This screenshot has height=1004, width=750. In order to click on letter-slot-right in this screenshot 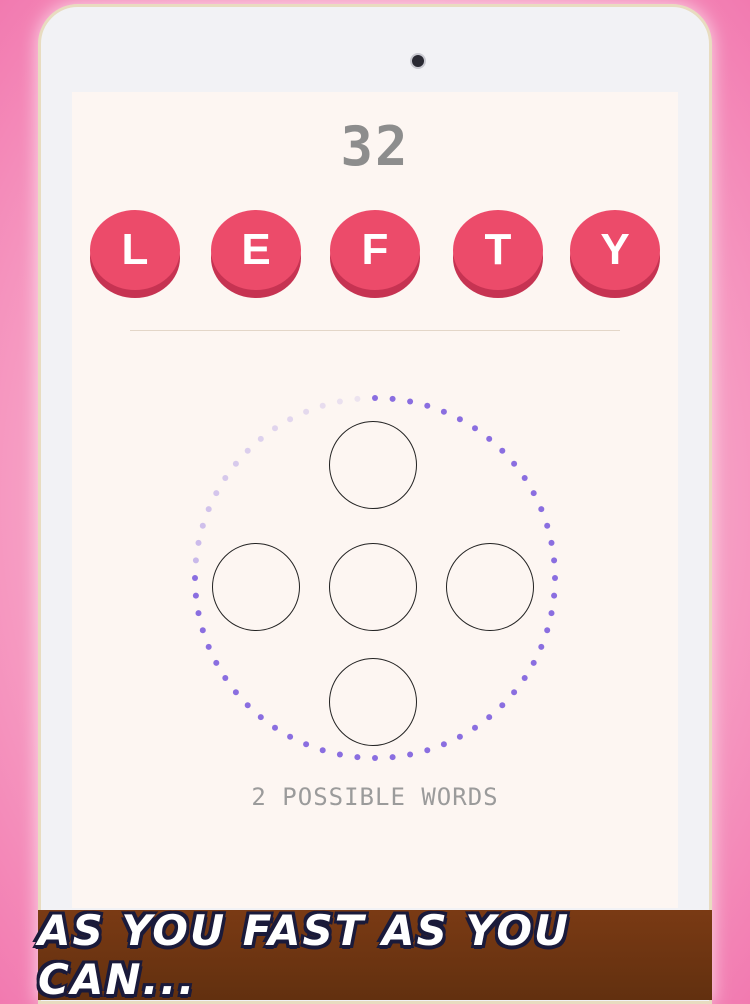, I will do `click(490, 587)`.